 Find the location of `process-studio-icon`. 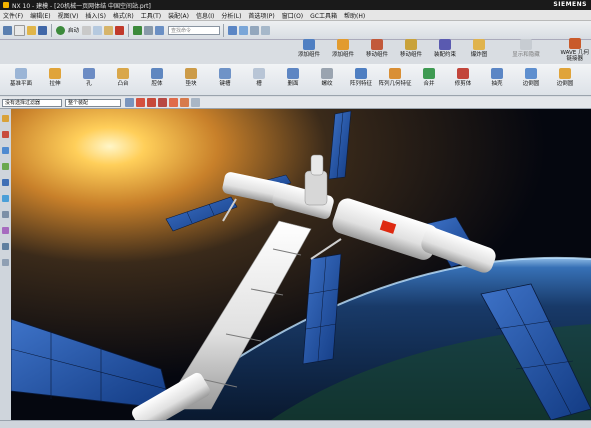

process-studio-icon is located at coordinates (5, 246).